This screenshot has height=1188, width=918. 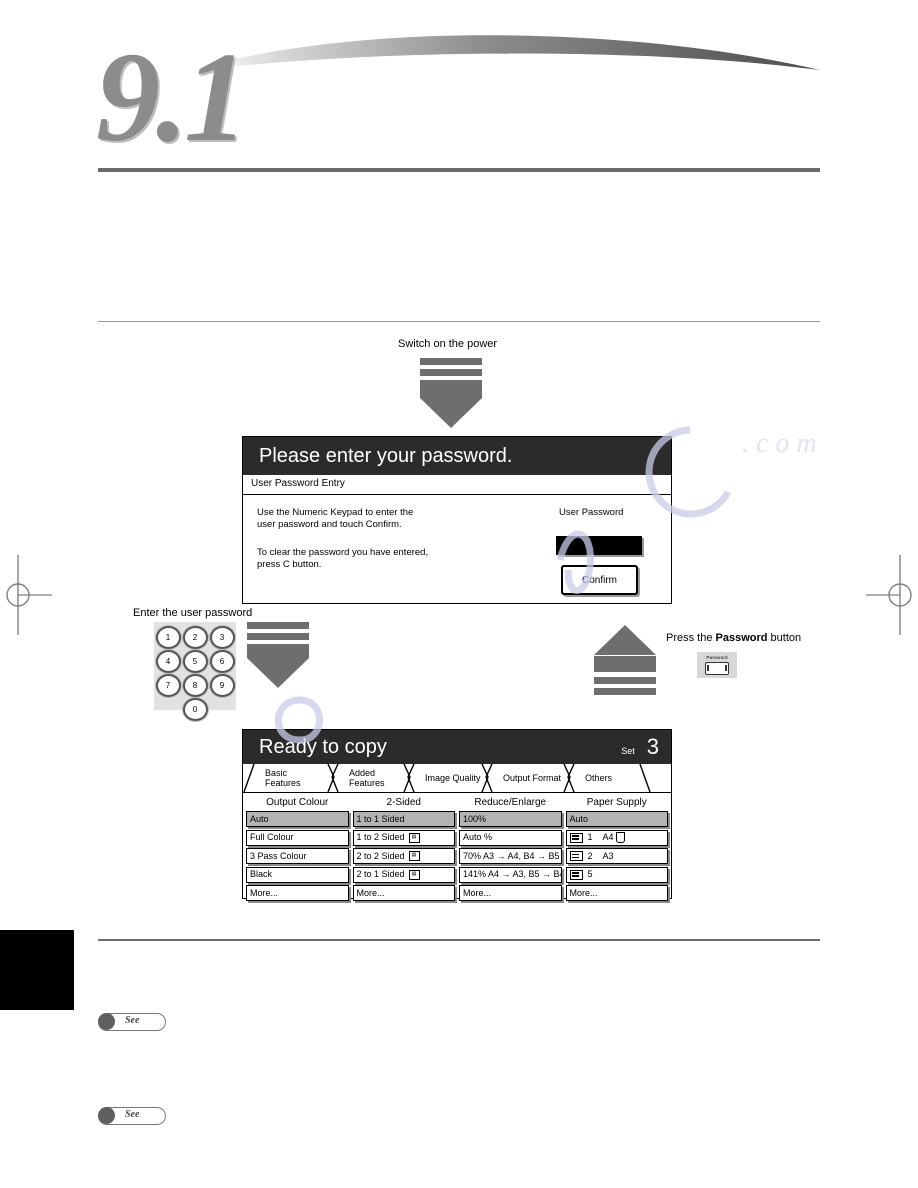 I want to click on option-2sided-1to2: 1 to 2 Sided ▤, so click(x=403, y=837).